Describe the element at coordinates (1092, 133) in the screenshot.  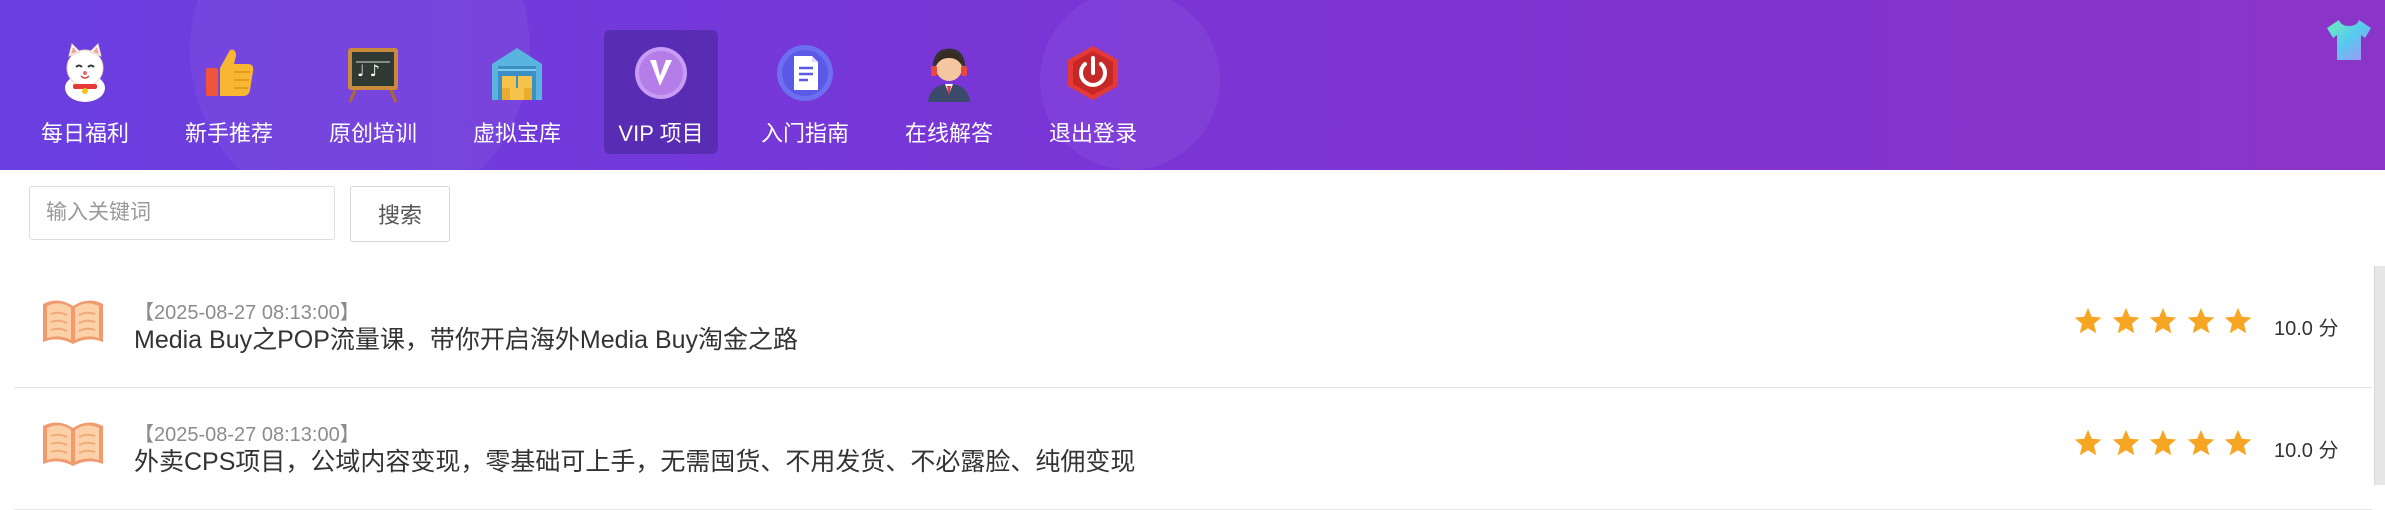
I see `nav-label: 退出登录` at that location.